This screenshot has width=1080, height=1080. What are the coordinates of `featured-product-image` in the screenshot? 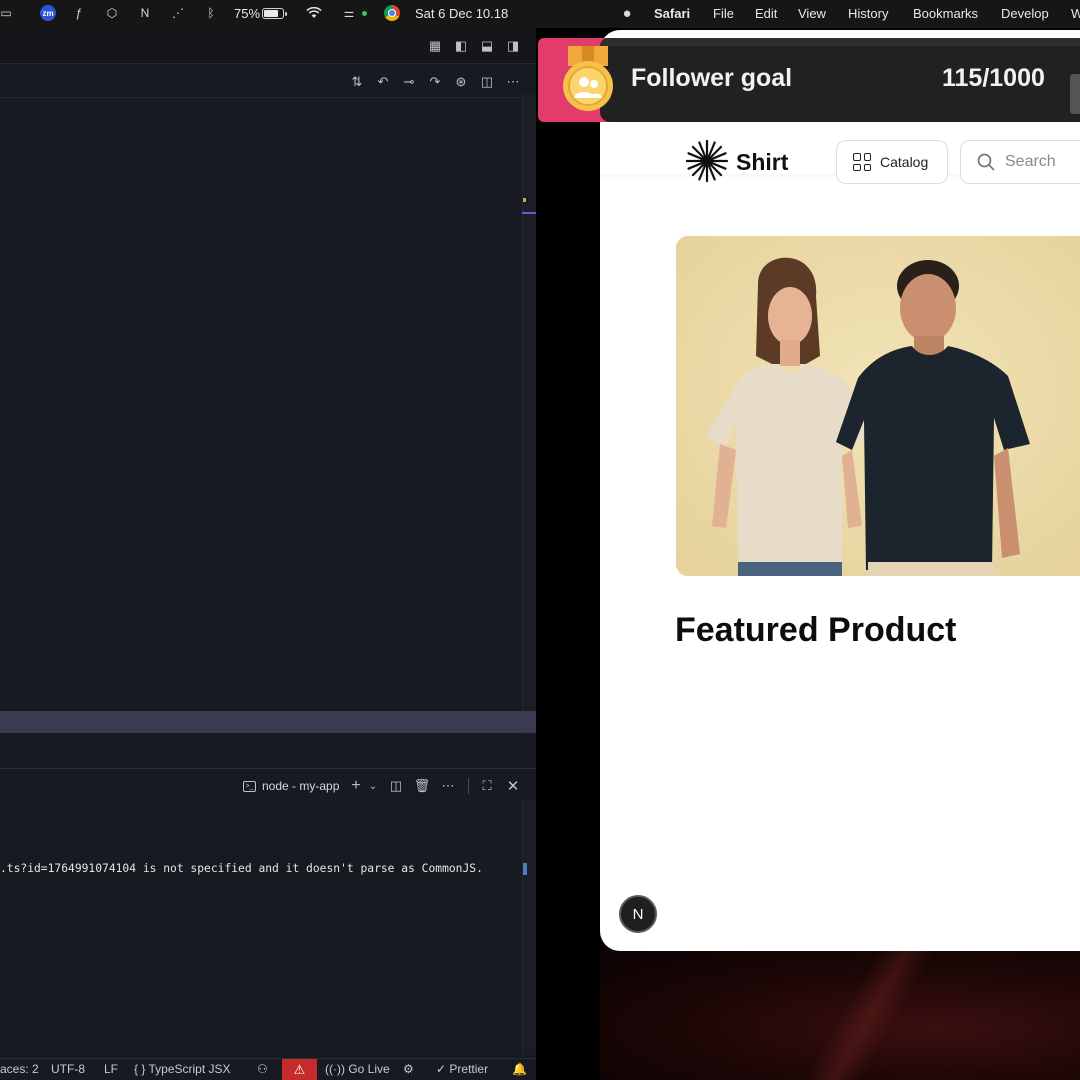 It's located at (878, 406).